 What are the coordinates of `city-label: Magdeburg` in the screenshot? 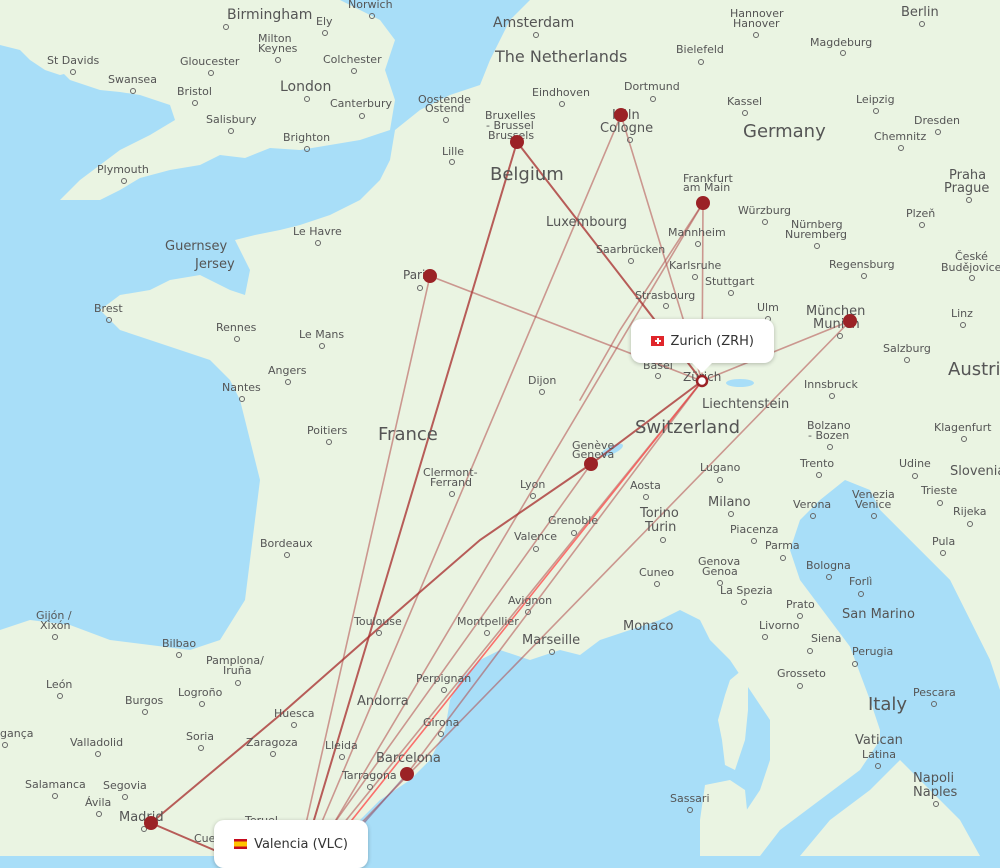 It's located at (841, 42).